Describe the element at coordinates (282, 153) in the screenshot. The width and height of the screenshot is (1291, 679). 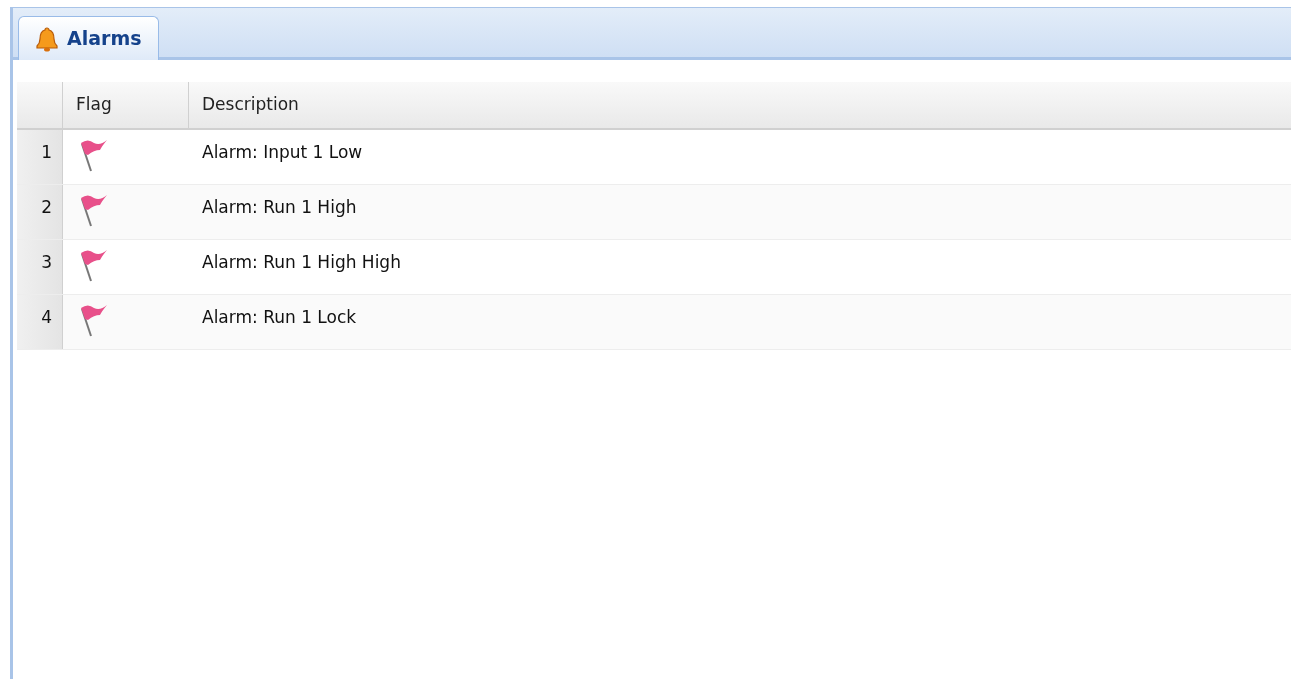
I see `table-cell-text: Alarm: Input 1 Low` at that location.